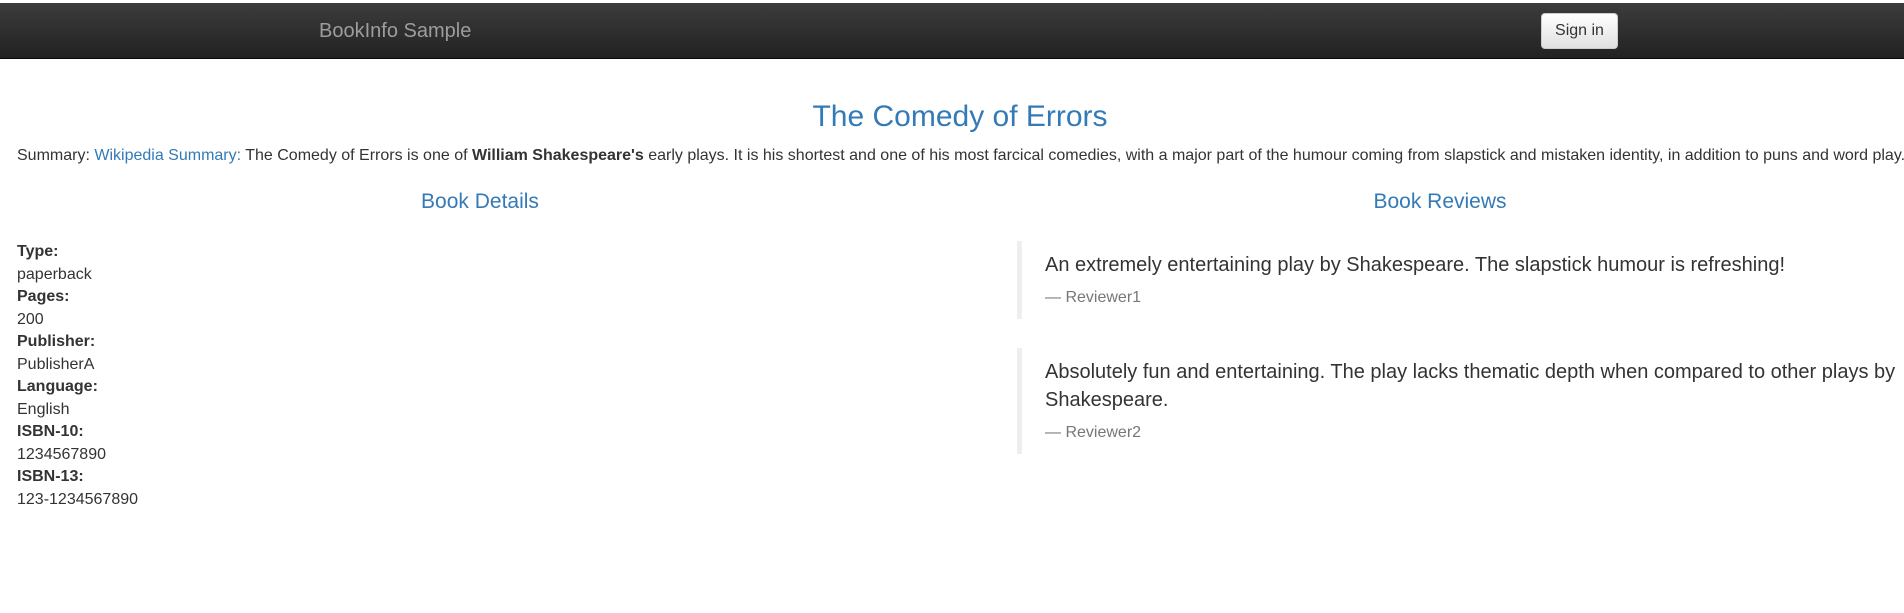  Describe the element at coordinates (78, 499) in the screenshot. I see `detail-value-isbn-13: 123-1234567890` at that location.